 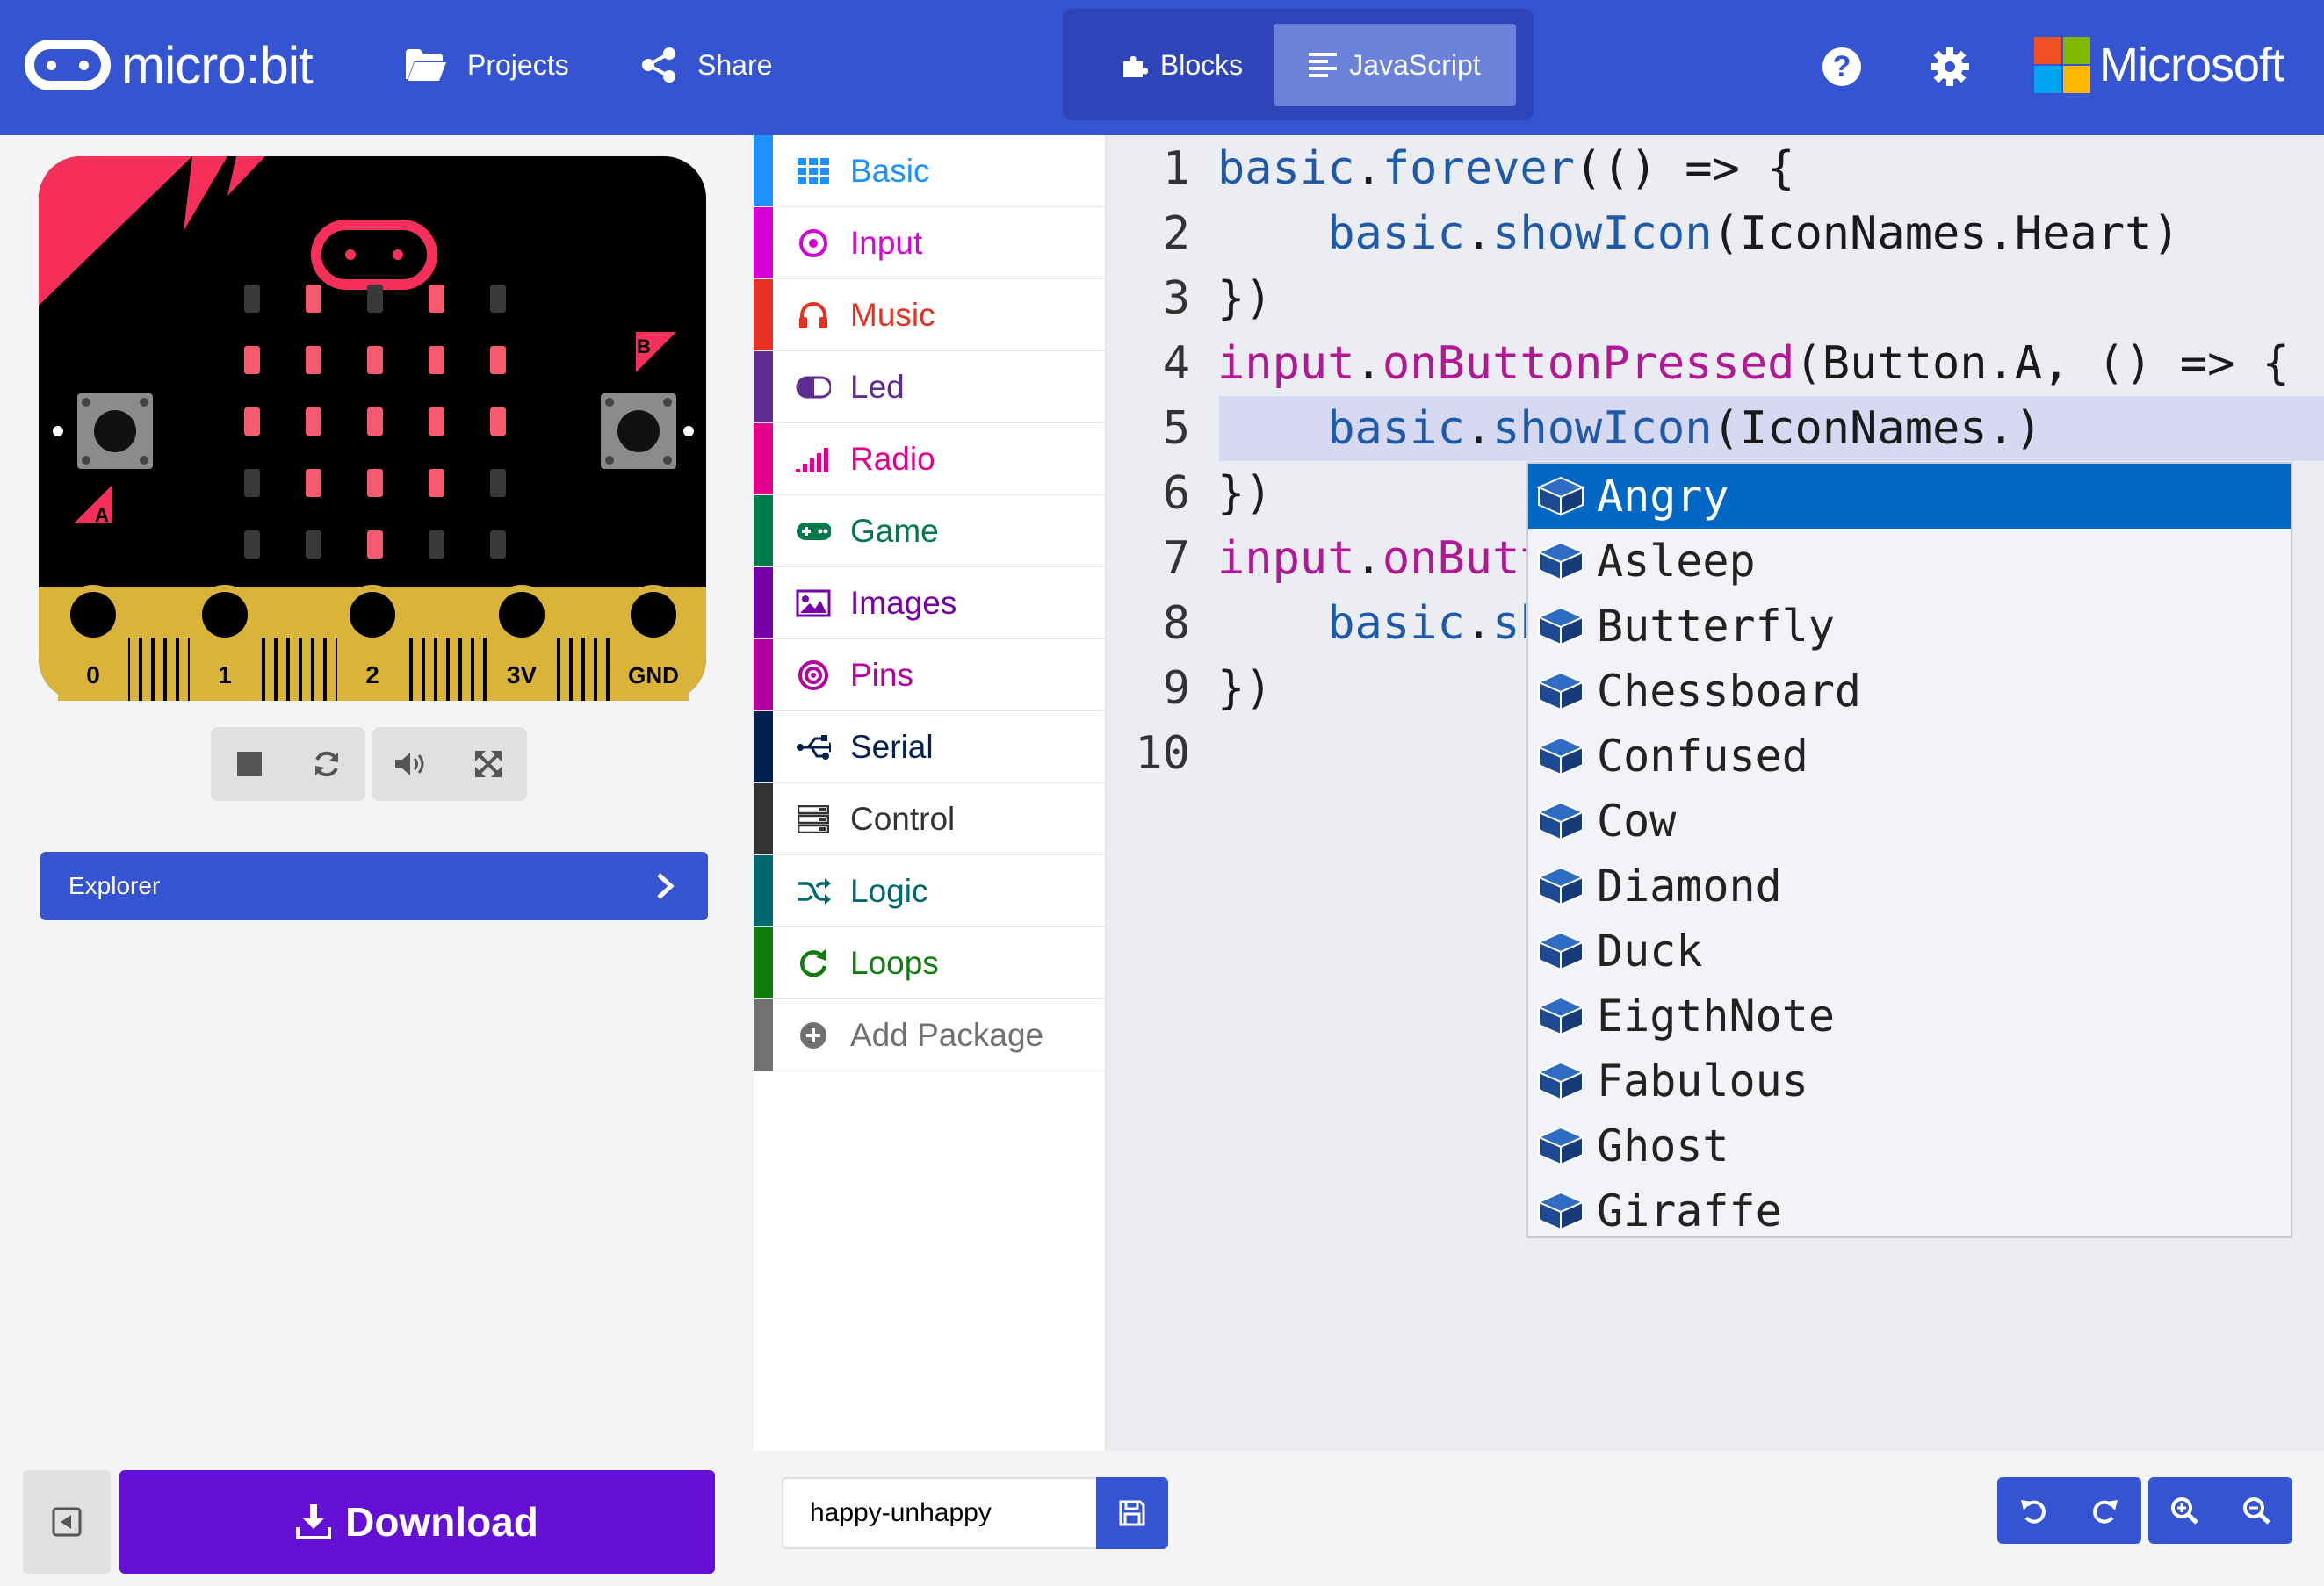 I want to click on stop-button, so click(x=249, y=764).